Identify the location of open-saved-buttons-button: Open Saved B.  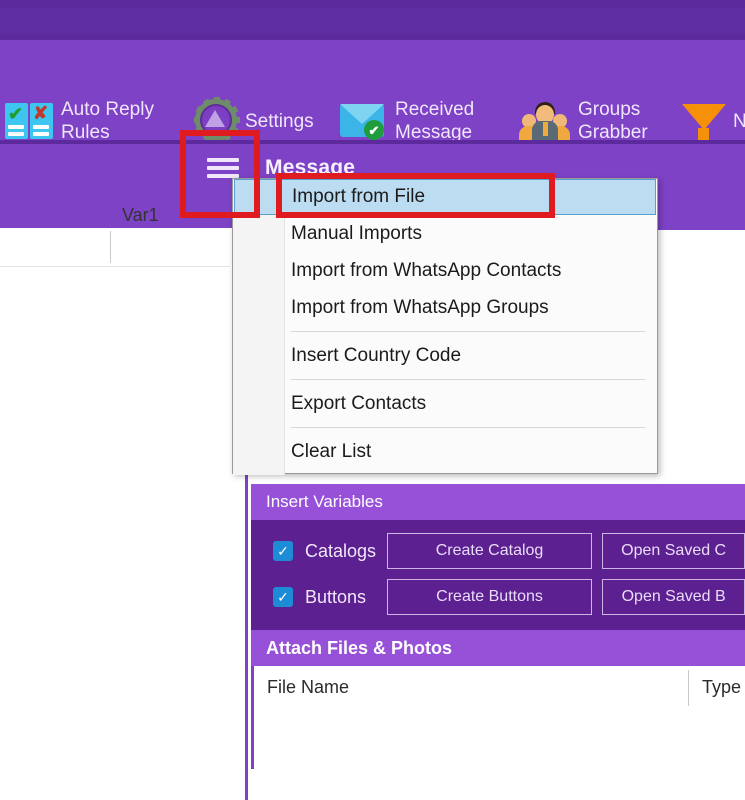
(673, 597).